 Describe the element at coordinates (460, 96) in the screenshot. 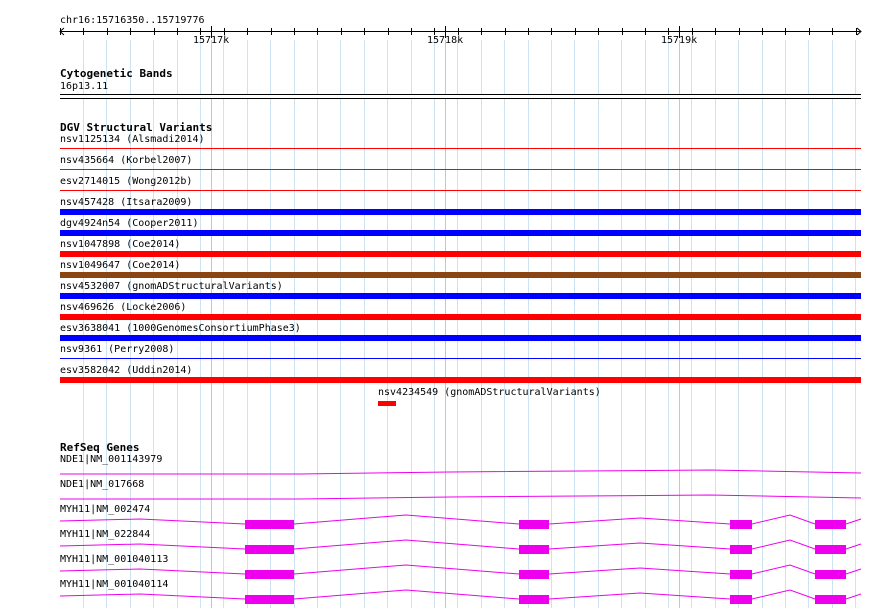

I see `cytoband-ideogram` at that location.